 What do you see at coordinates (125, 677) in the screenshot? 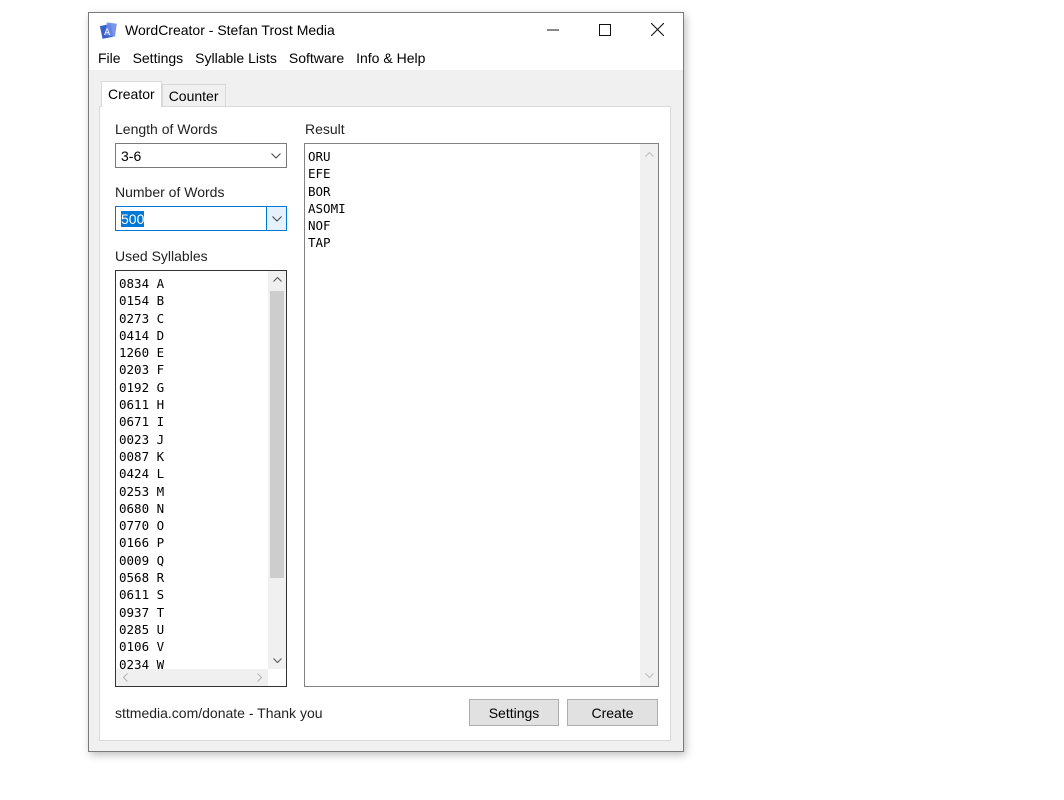
I see `scroll-left-arrow-icon` at bounding box center [125, 677].